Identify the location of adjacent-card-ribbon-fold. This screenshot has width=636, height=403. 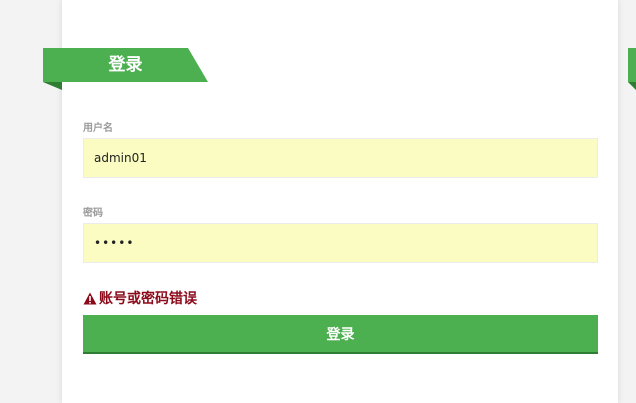
(632, 86).